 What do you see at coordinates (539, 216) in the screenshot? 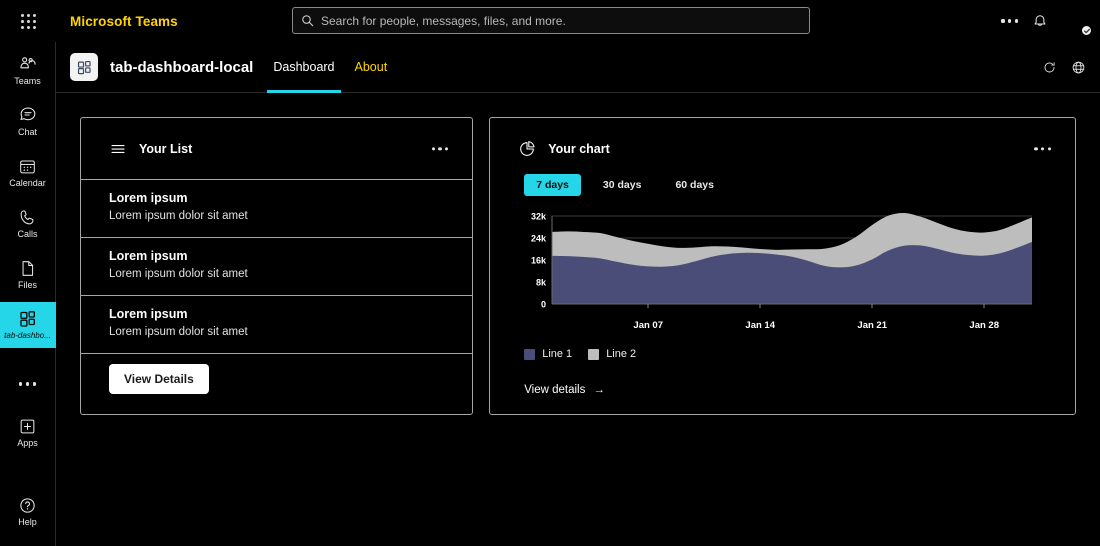
I see `chart-y-tick-label: 32k` at bounding box center [539, 216].